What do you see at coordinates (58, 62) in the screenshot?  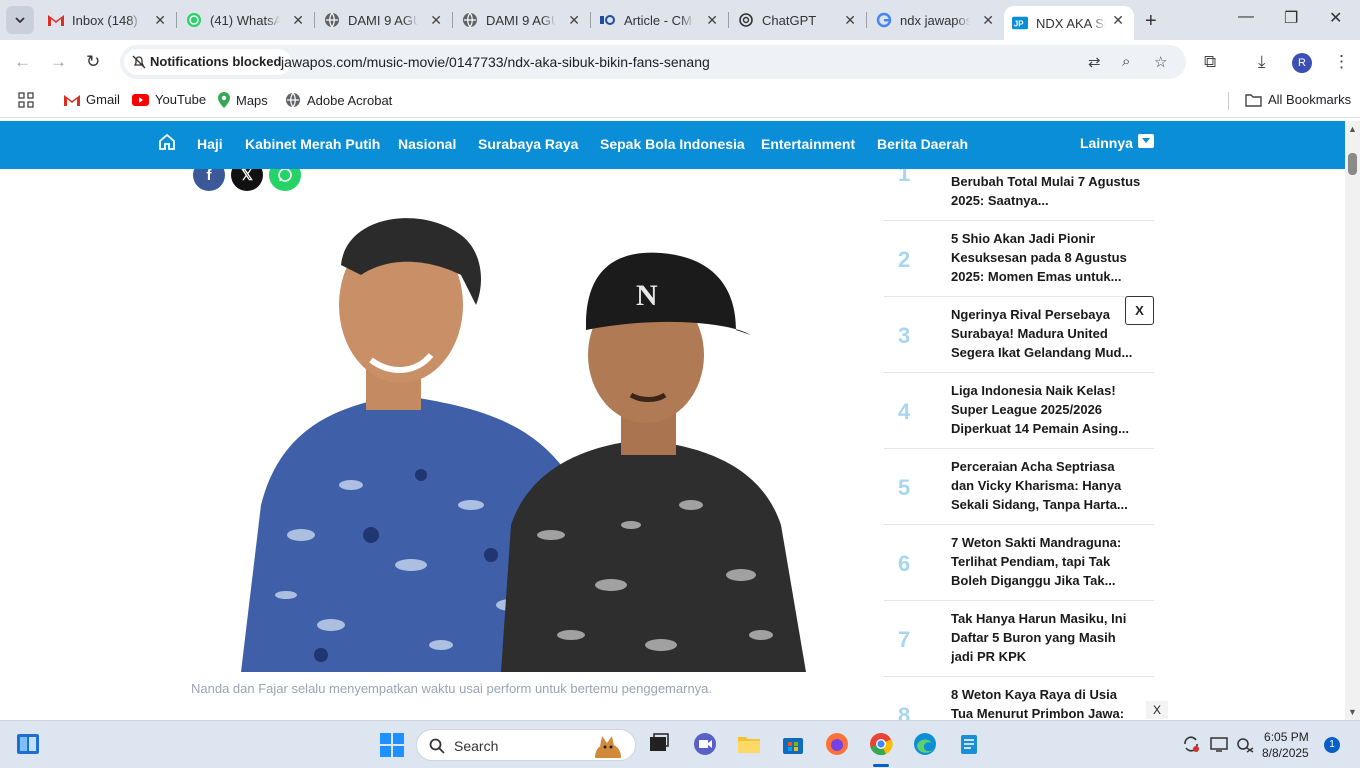 I see `forward-icon: →` at bounding box center [58, 62].